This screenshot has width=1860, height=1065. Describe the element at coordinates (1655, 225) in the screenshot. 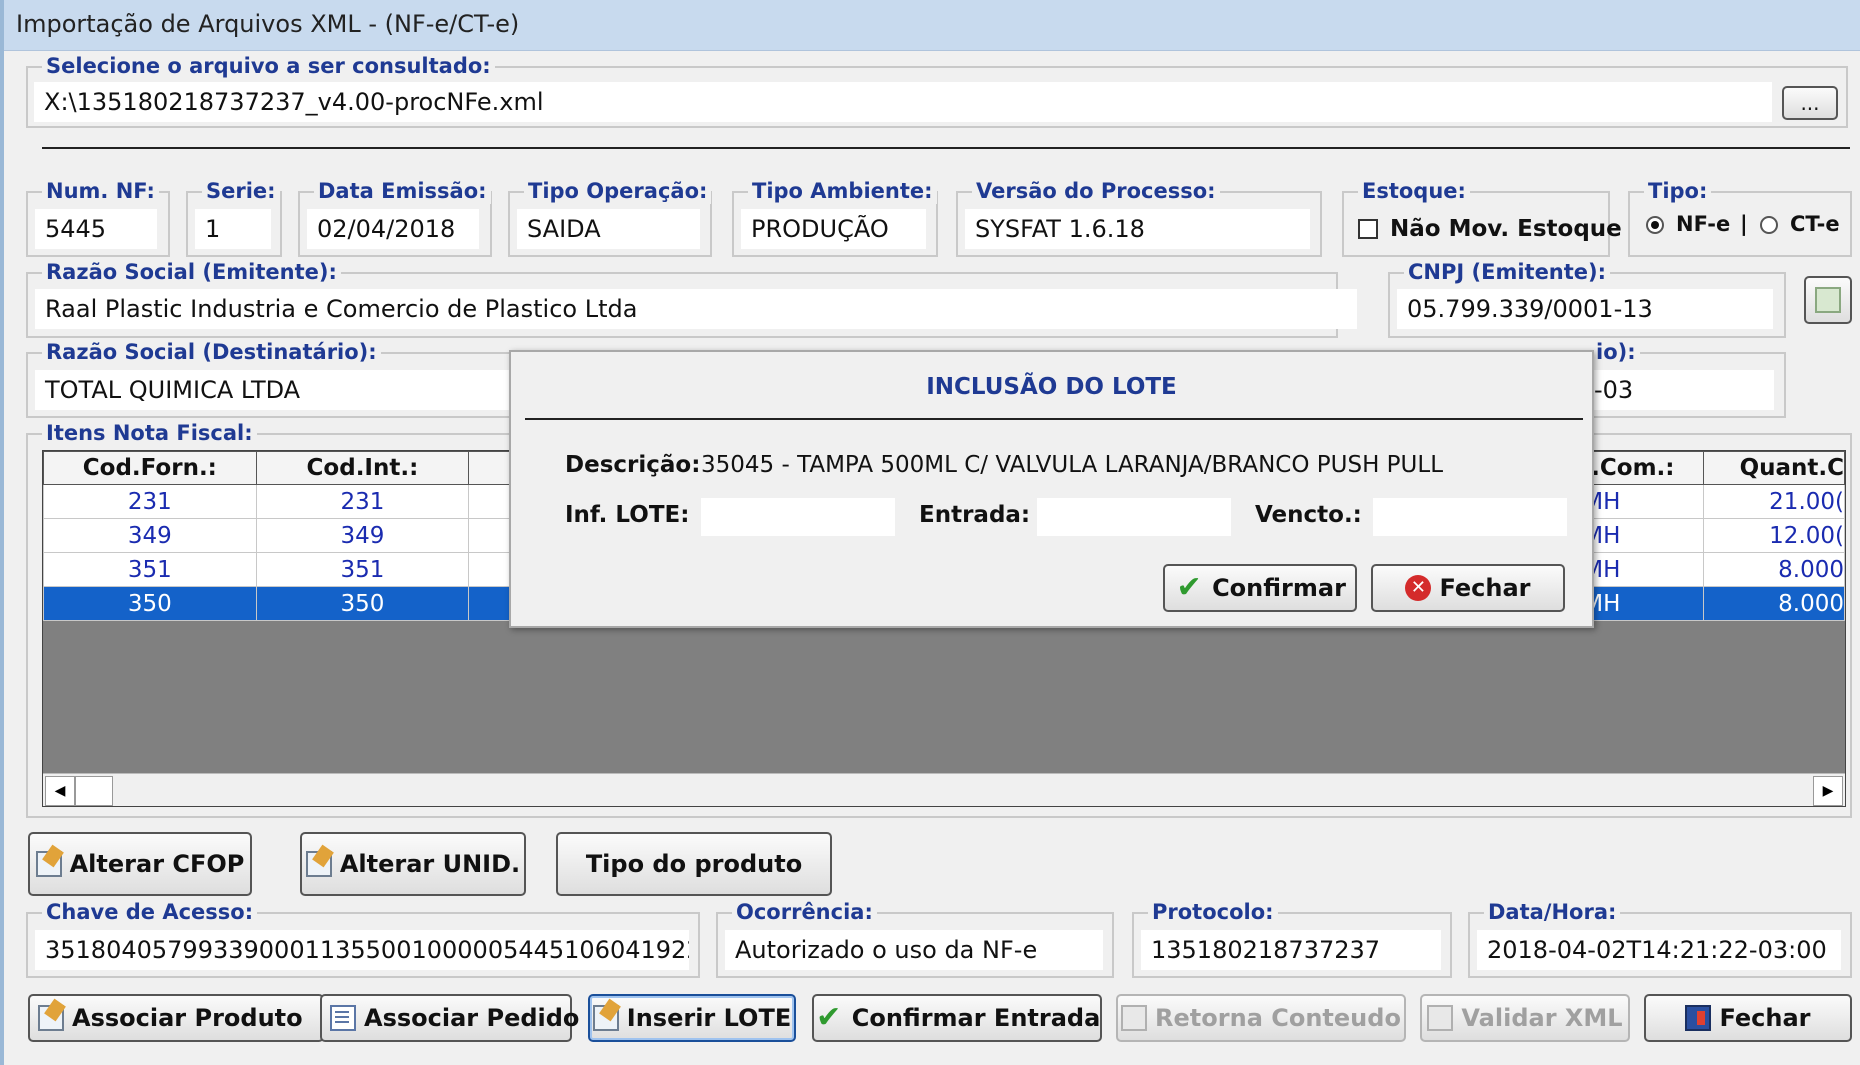

I see `radio-nfe` at that location.